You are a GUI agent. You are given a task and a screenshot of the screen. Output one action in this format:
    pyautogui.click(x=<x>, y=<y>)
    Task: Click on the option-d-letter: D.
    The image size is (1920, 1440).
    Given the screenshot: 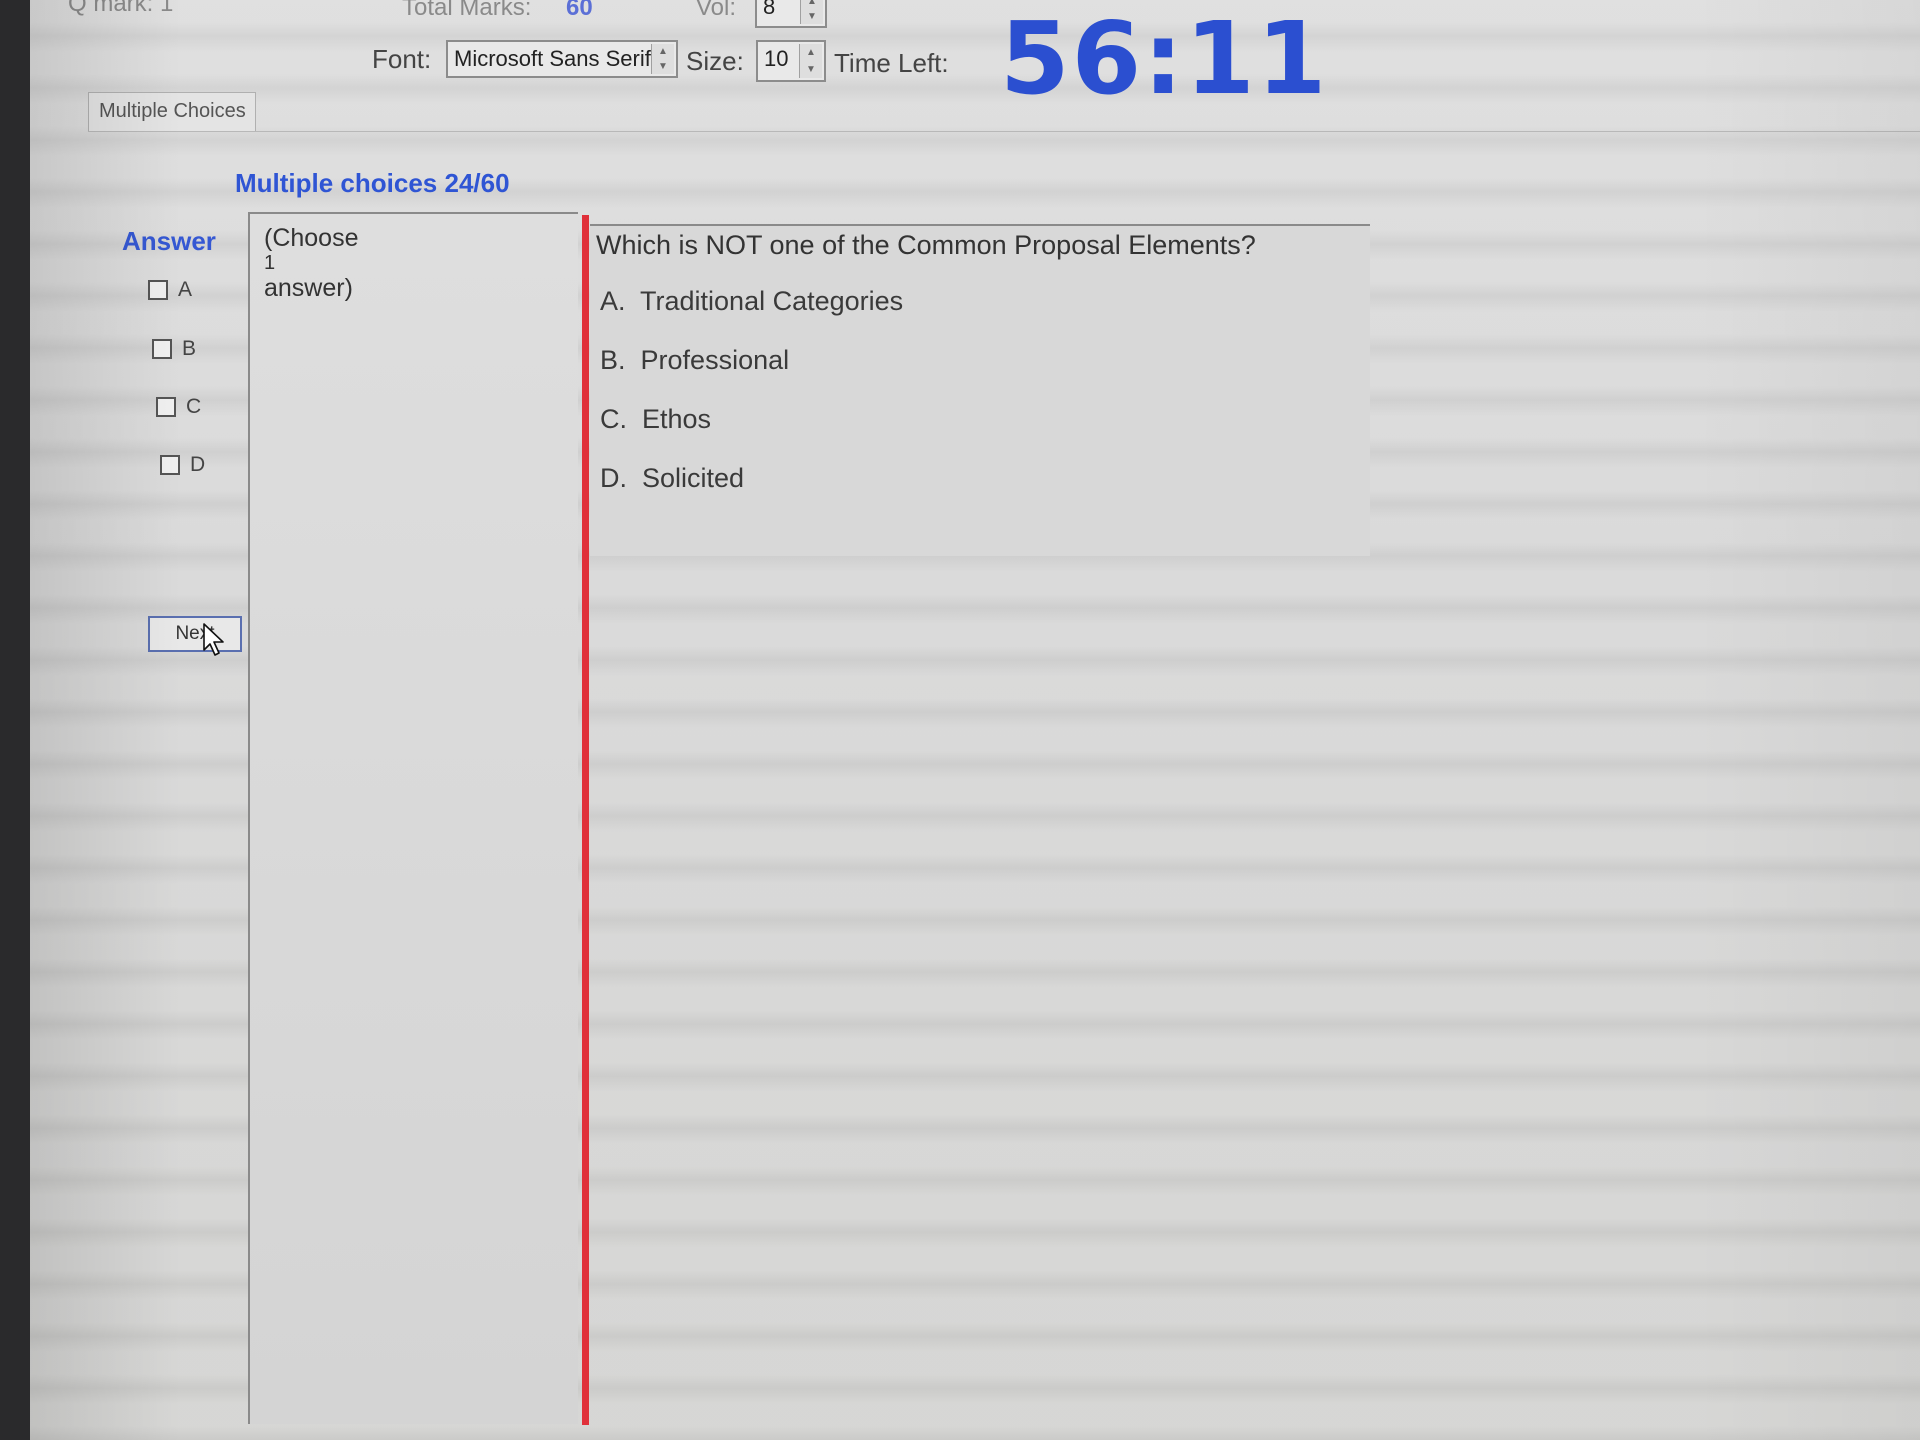 What is the action you would take?
    pyautogui.click(x=613, y=478)
    